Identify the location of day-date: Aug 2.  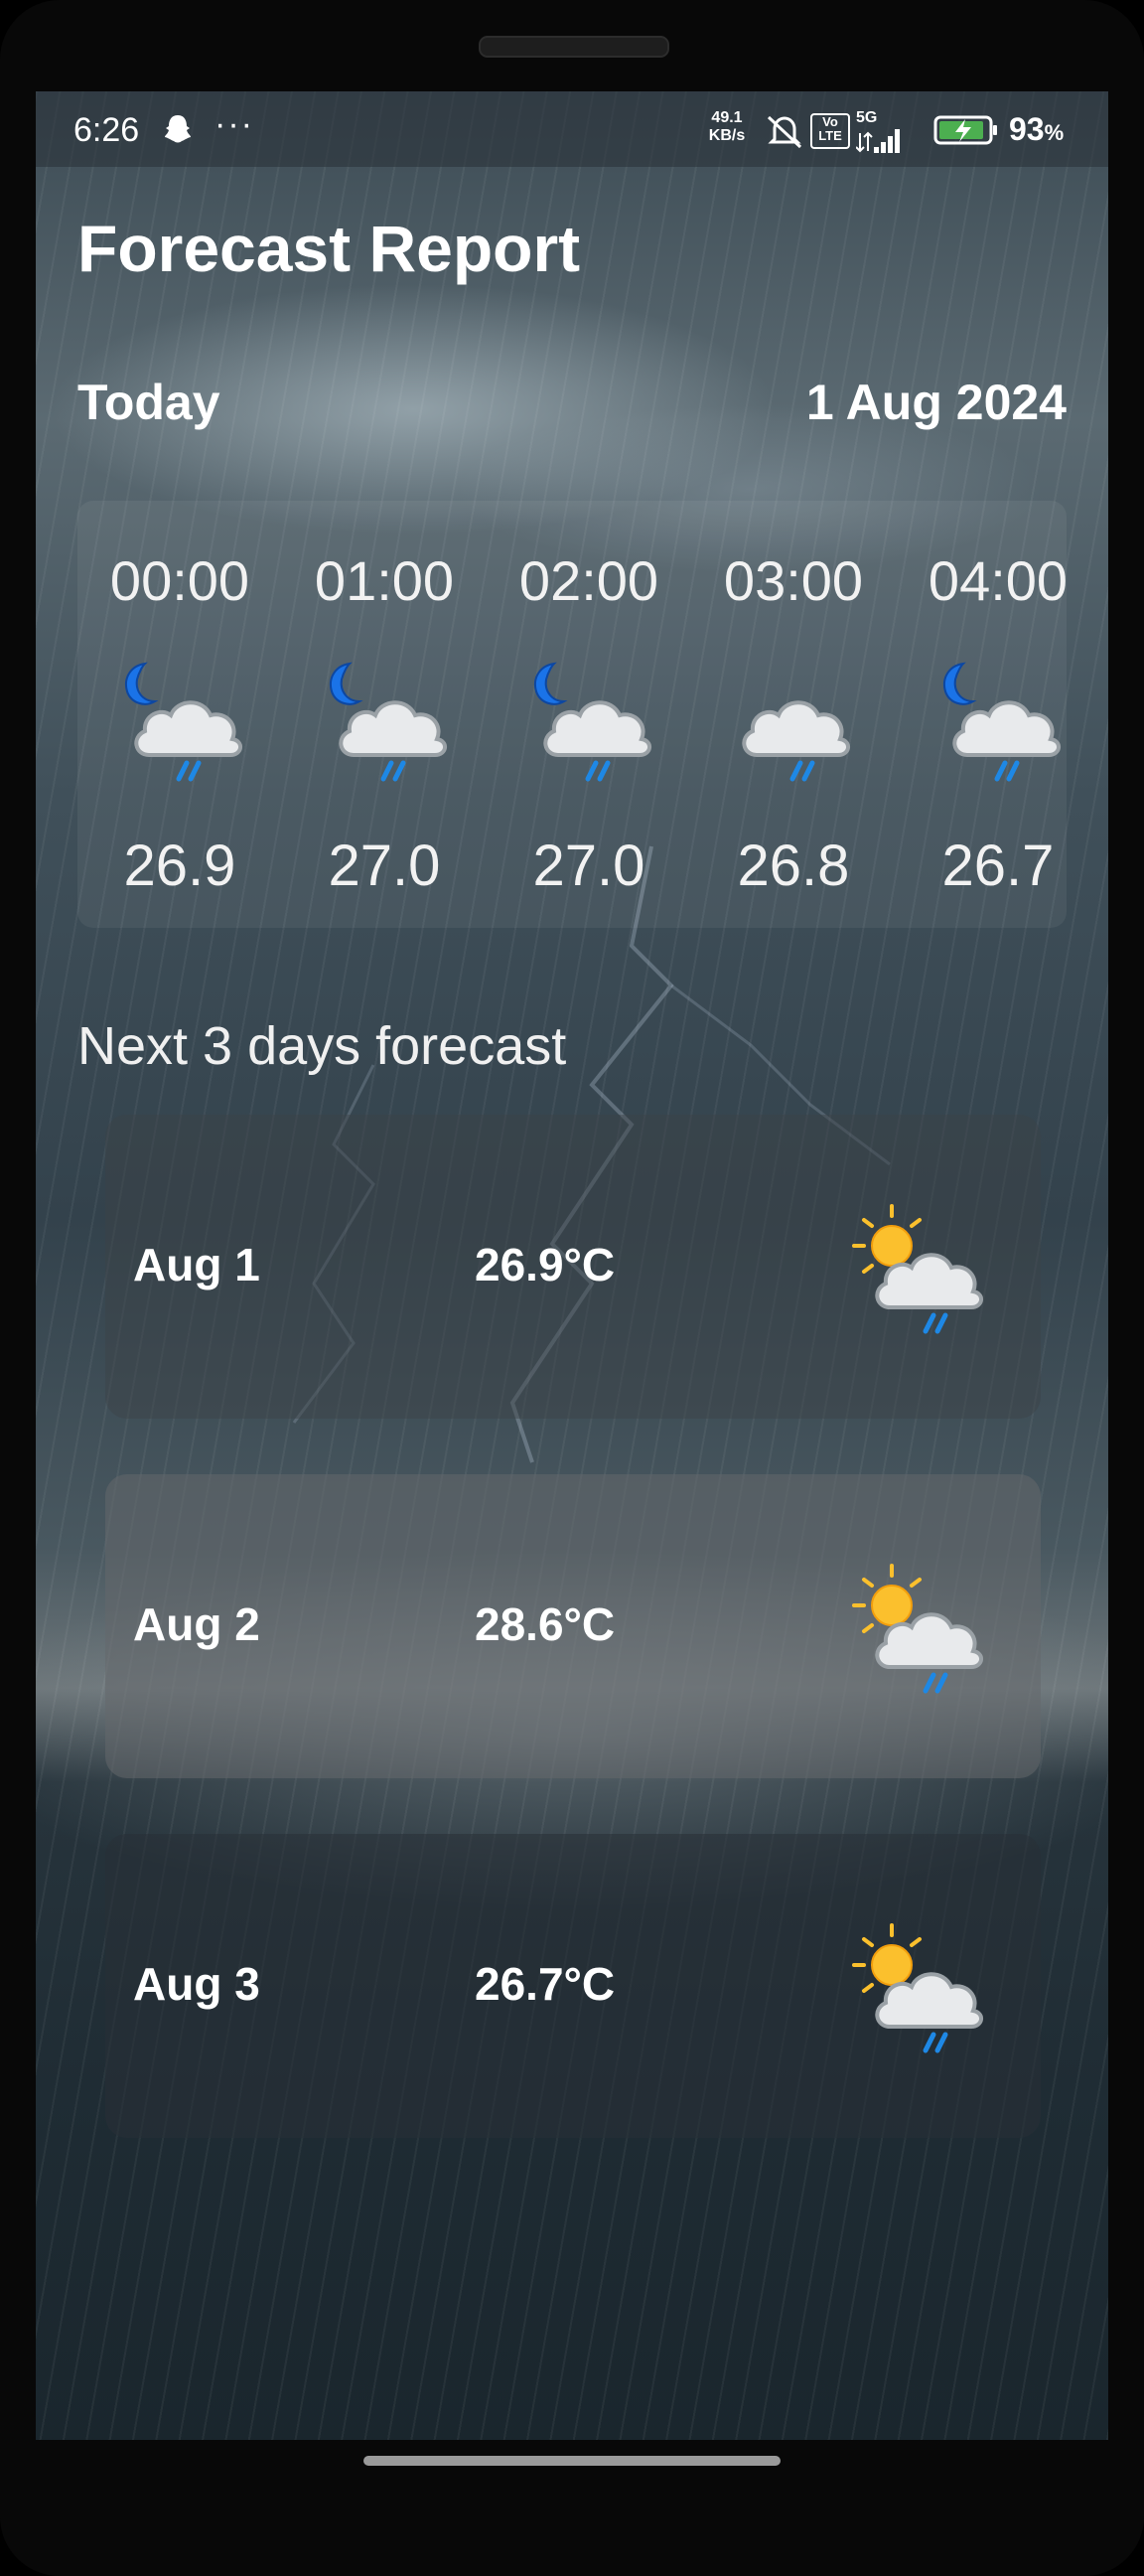
(197, 1624).